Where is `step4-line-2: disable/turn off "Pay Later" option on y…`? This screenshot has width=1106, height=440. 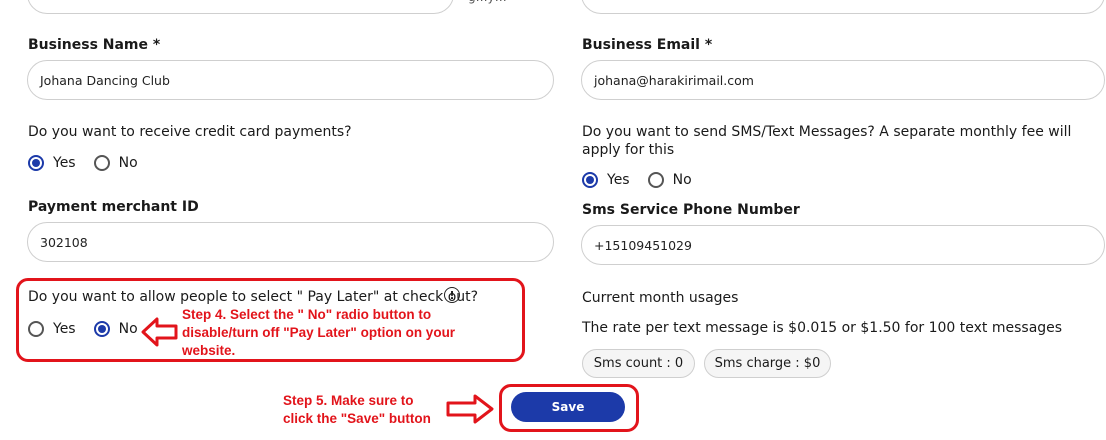
step4-line-2: disable/turn off "Pay Later" option on y… is located at coordinates (319, 332).